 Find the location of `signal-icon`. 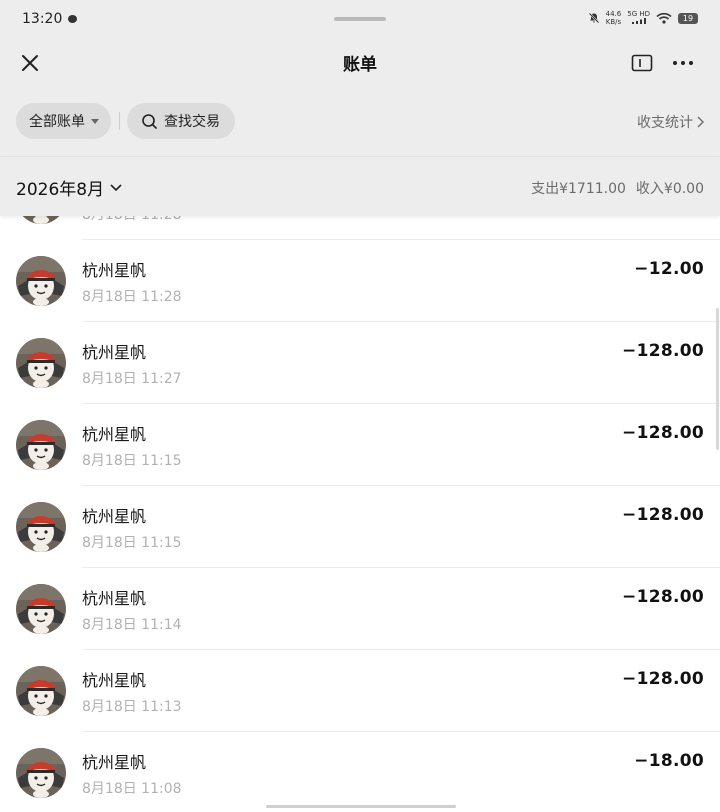

signal-icon is located at coordinates (638, 21).